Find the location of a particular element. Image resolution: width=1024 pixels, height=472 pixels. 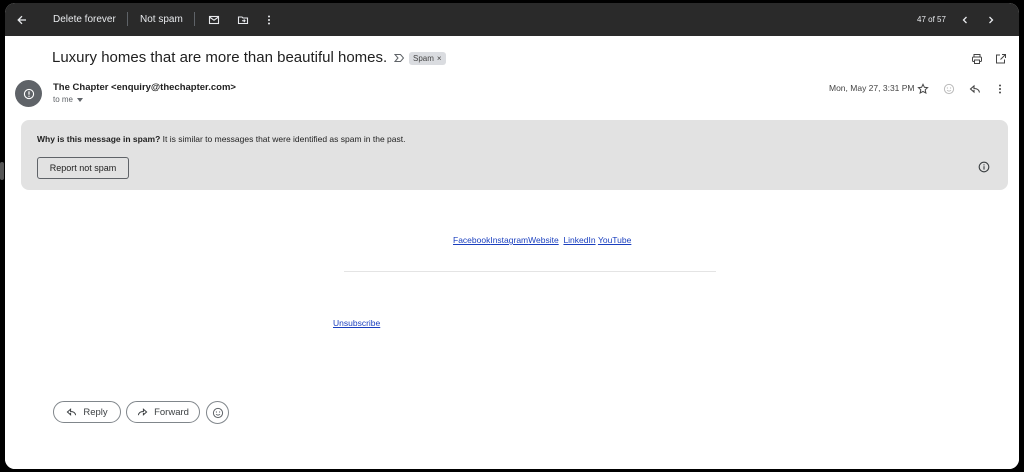

older-button is located at coordinates (991, 19).